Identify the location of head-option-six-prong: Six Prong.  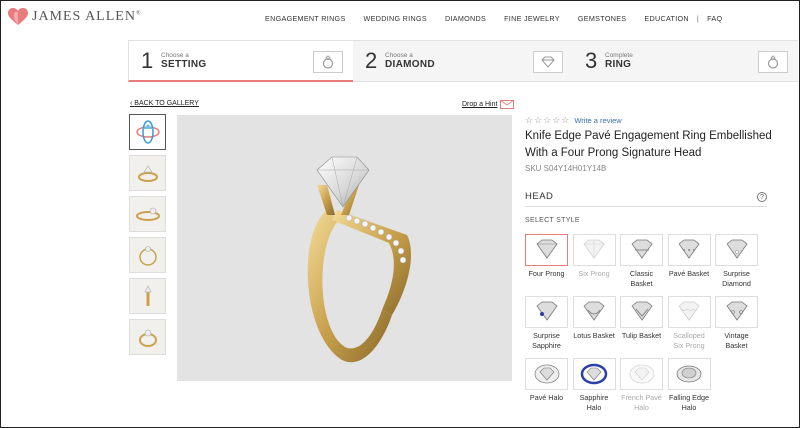
(594, 265).